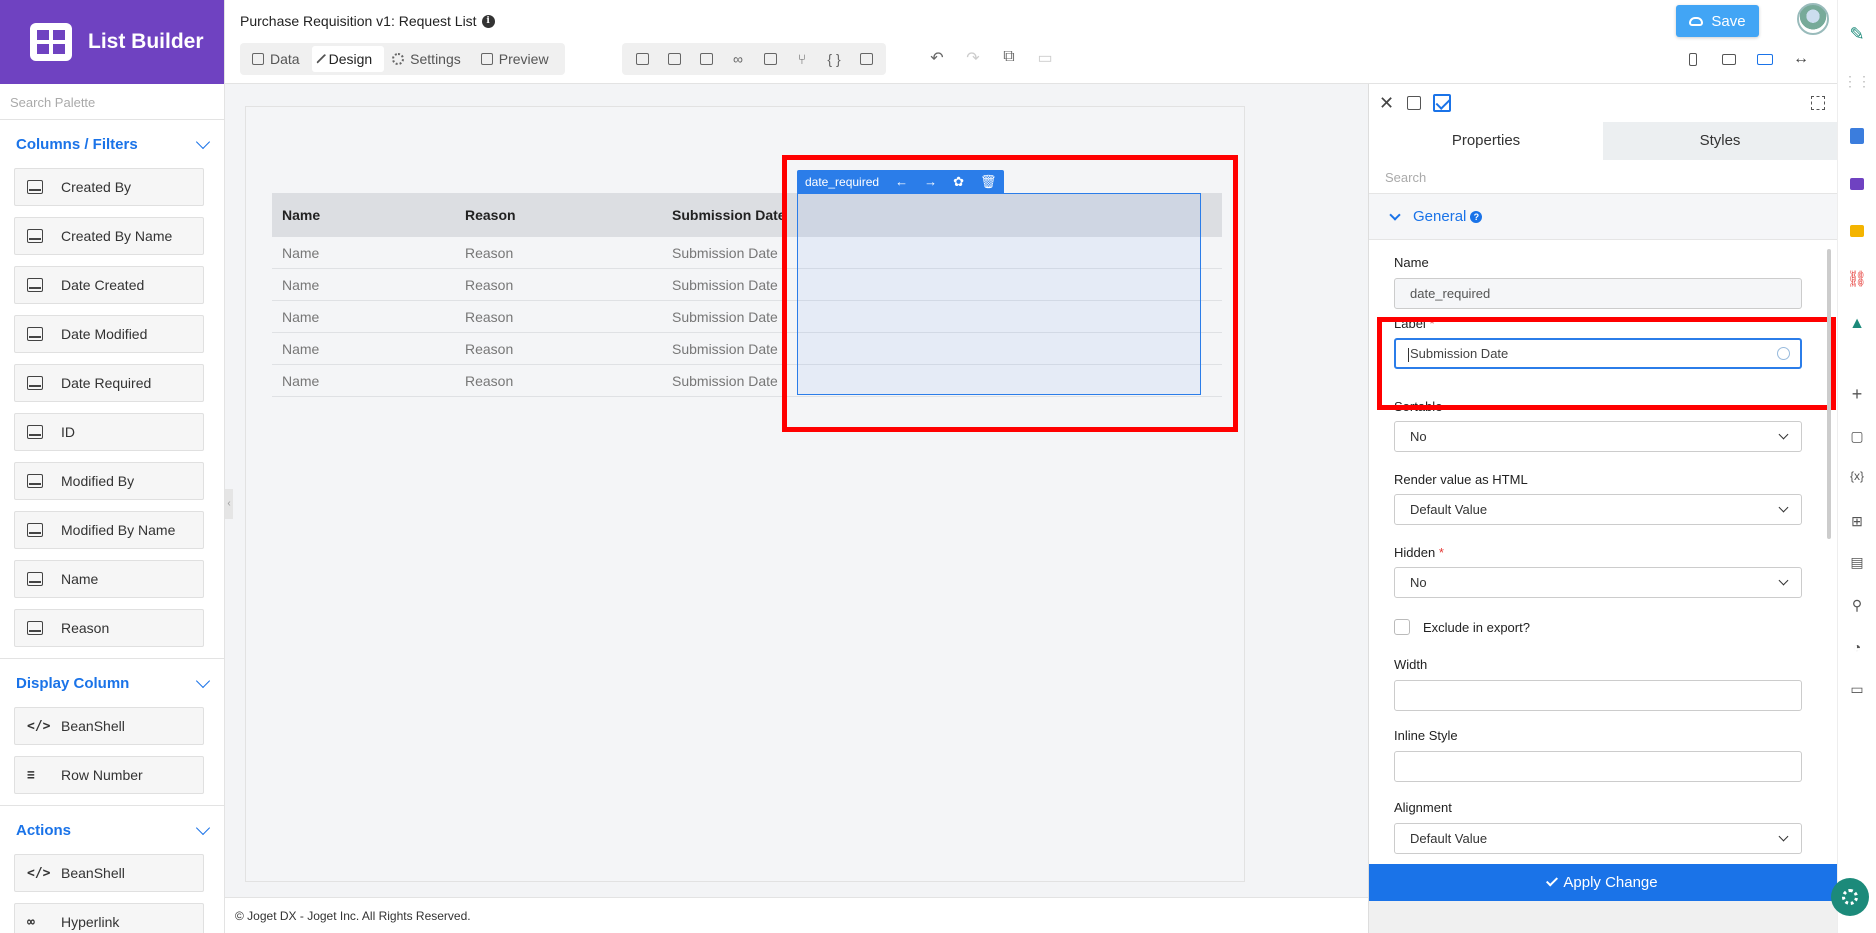  Describe the element at coordinates (278, 59) in the screenshot. I see `tab-data: Data` at that location.